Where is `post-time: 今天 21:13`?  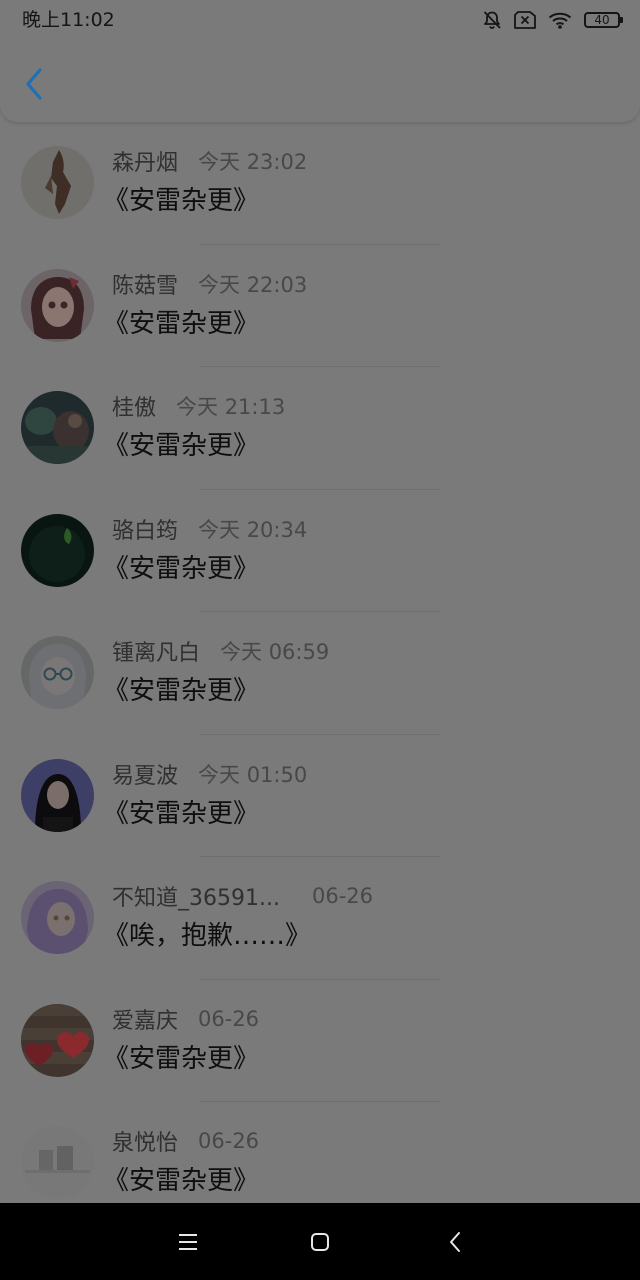
post-time: 今天 21:13 is located at coordinates (231, 407).